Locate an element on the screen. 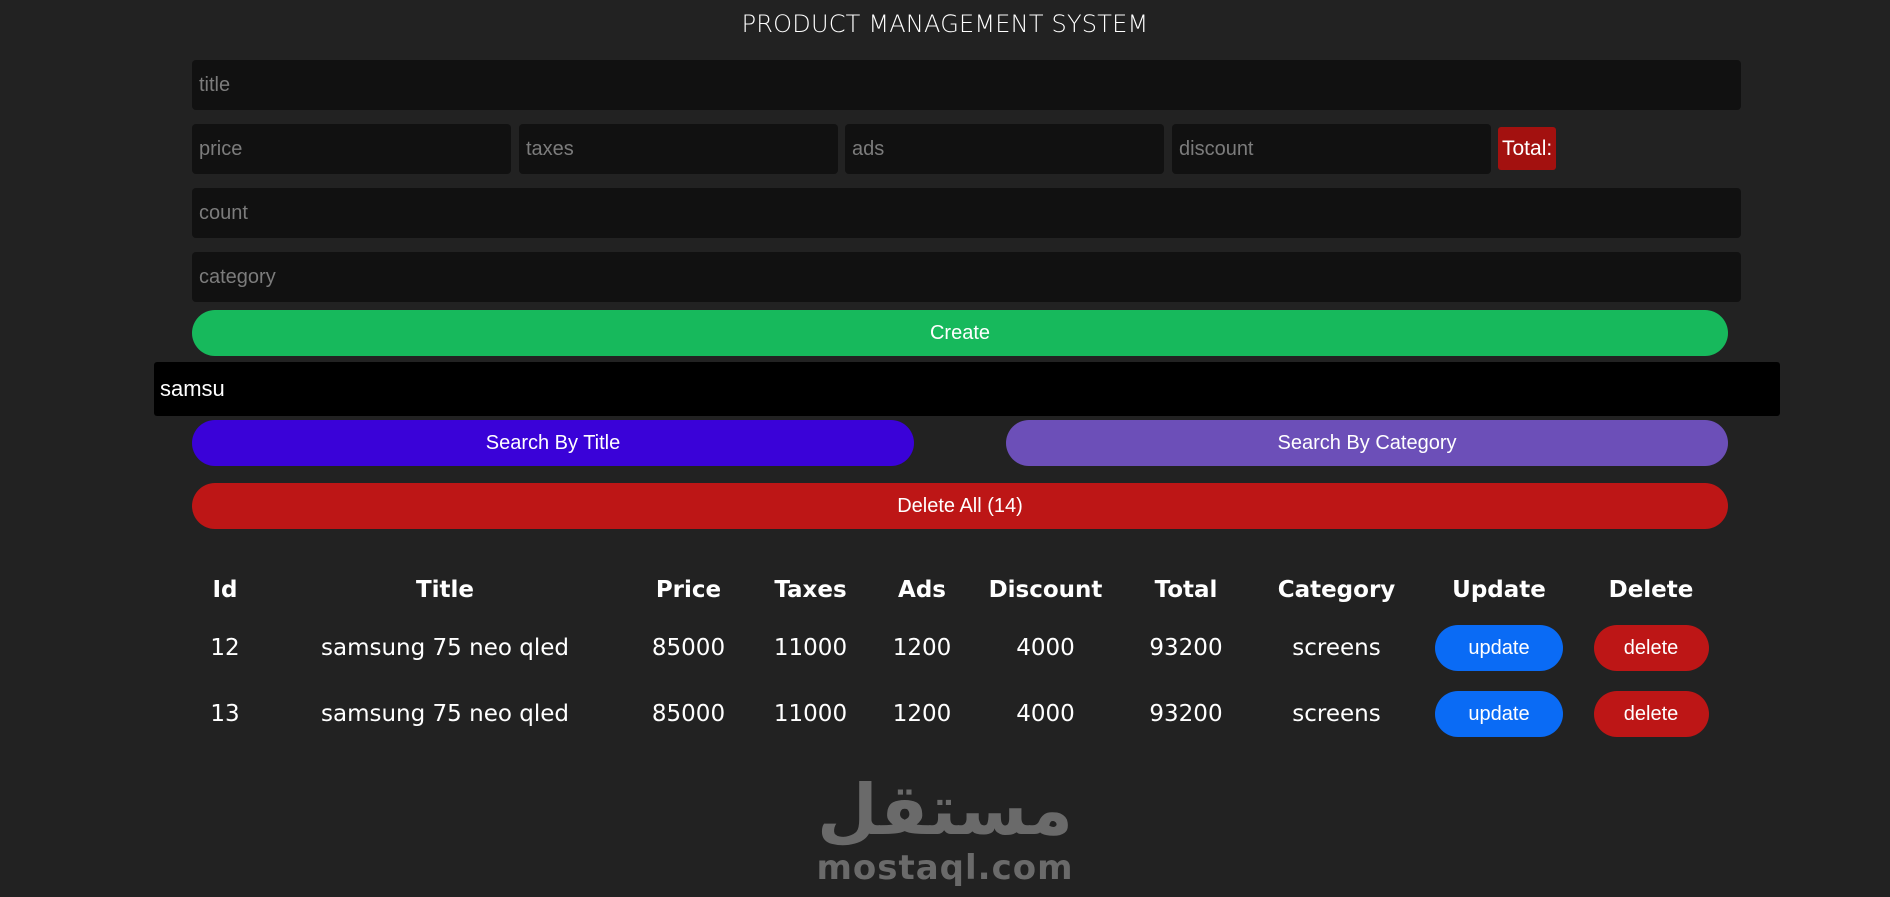 Image resolution: width=1890 pixels, height=897 pixels. discount-input is located at coordinates (1331, 149).